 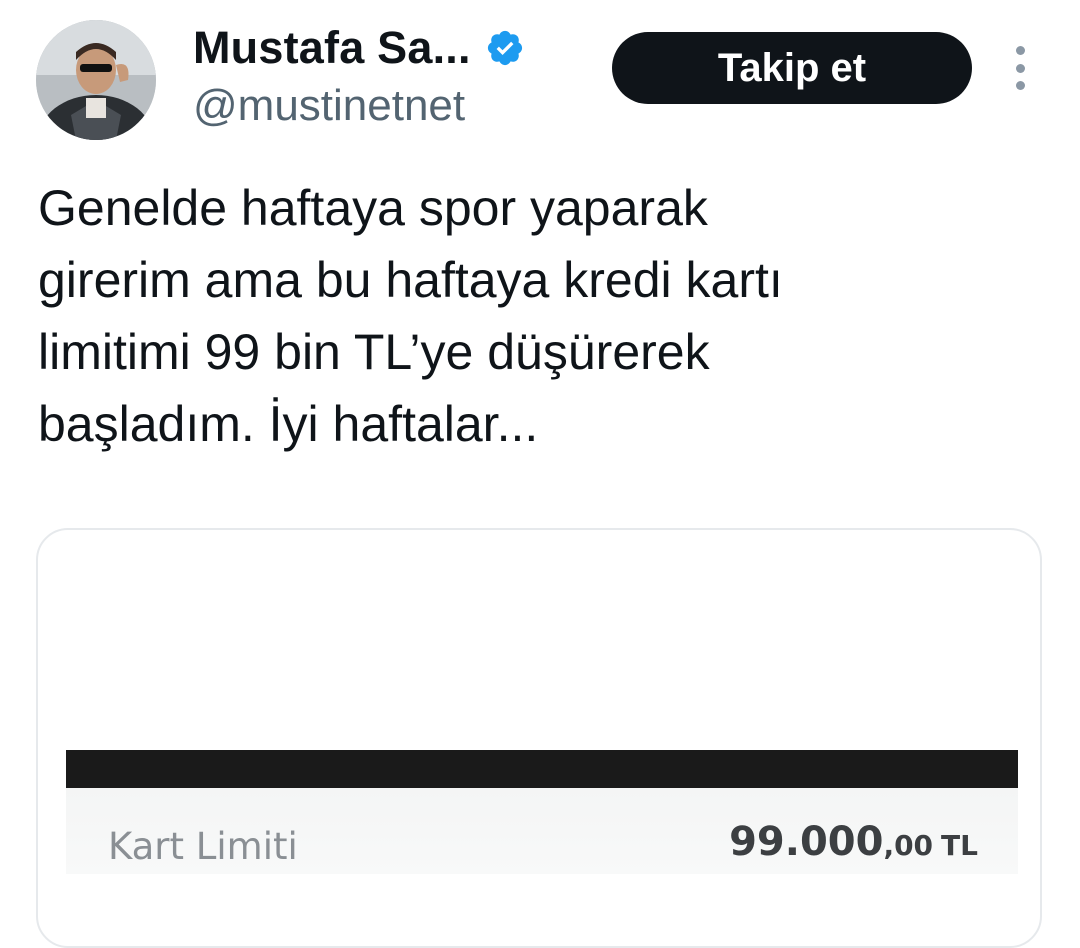 I want to click on card-limit-label: Kart Limiti, so click(x=203, y=846).